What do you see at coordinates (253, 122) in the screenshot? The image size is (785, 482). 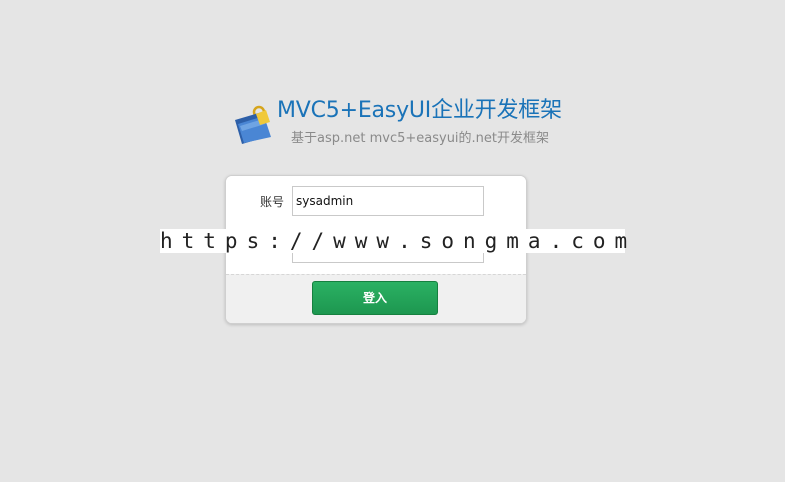 I see `folder-with-key-icon` at bounding box center [253, 122].